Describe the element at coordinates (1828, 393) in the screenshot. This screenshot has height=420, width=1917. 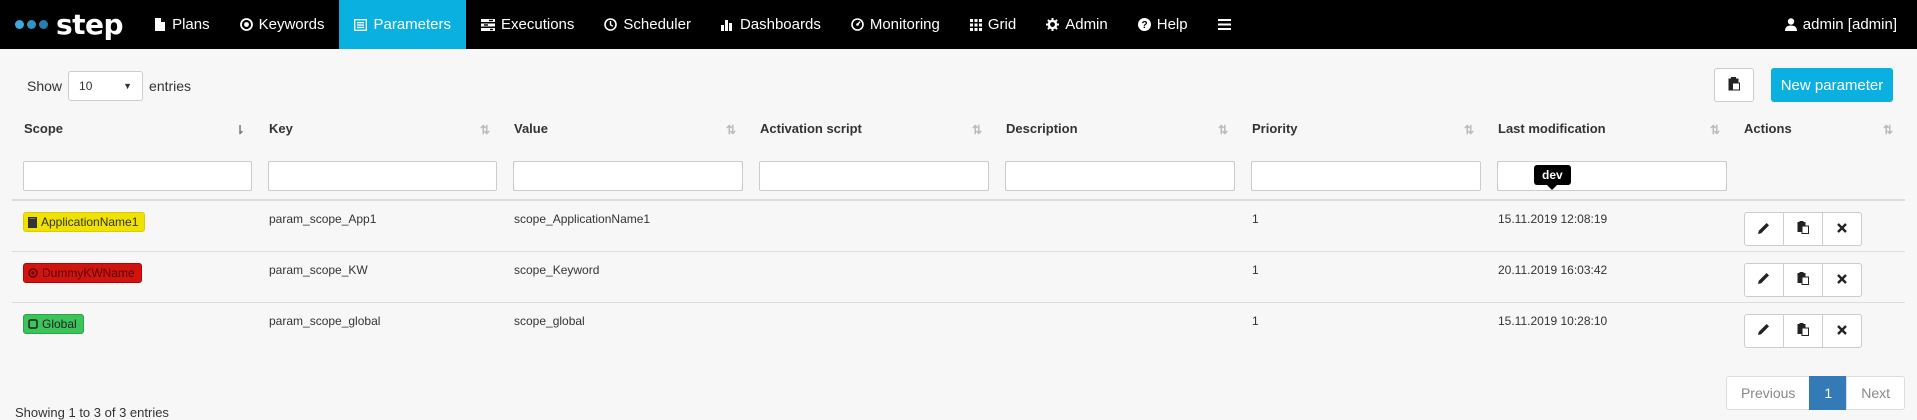
I see `page-1-button: 1` at that location.